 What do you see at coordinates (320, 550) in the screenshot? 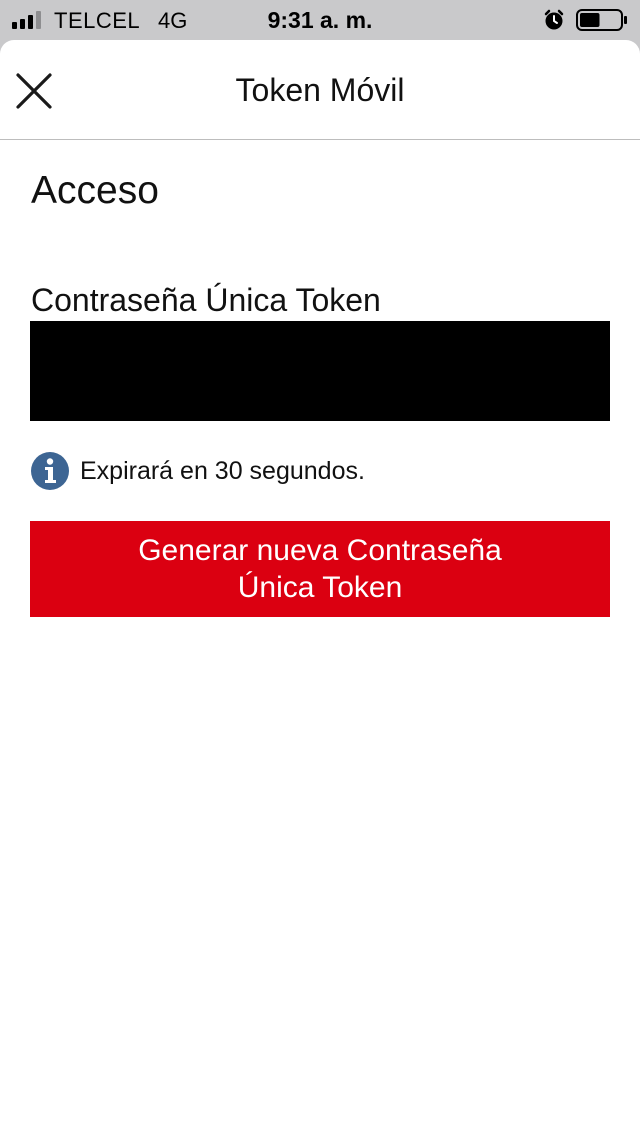
I see `generate-button-line-1: Generar nueva Contraseña` at bounding box center [320, 550].